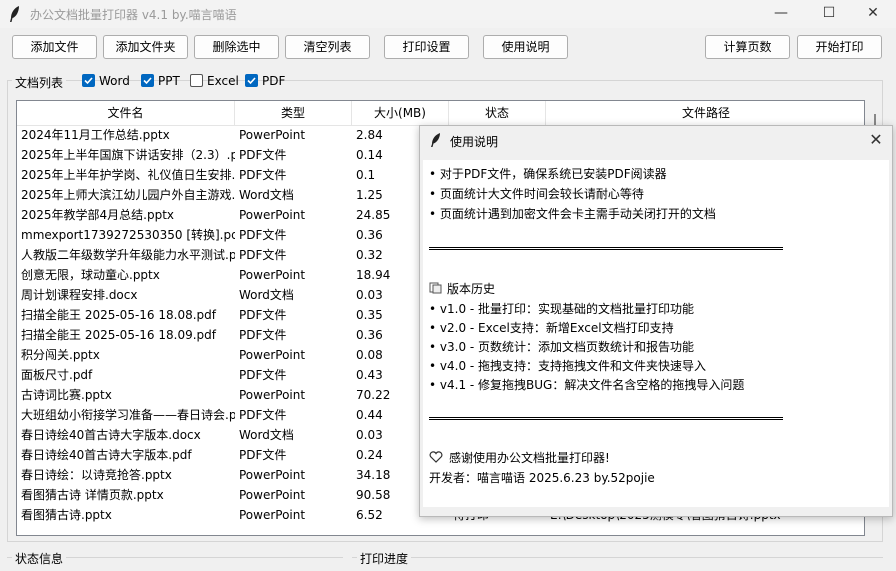  I want to click on history-line: • v4.0 - 拖拽支持：支持拖拽文件和文件夹快速导入, so click(568, 366).